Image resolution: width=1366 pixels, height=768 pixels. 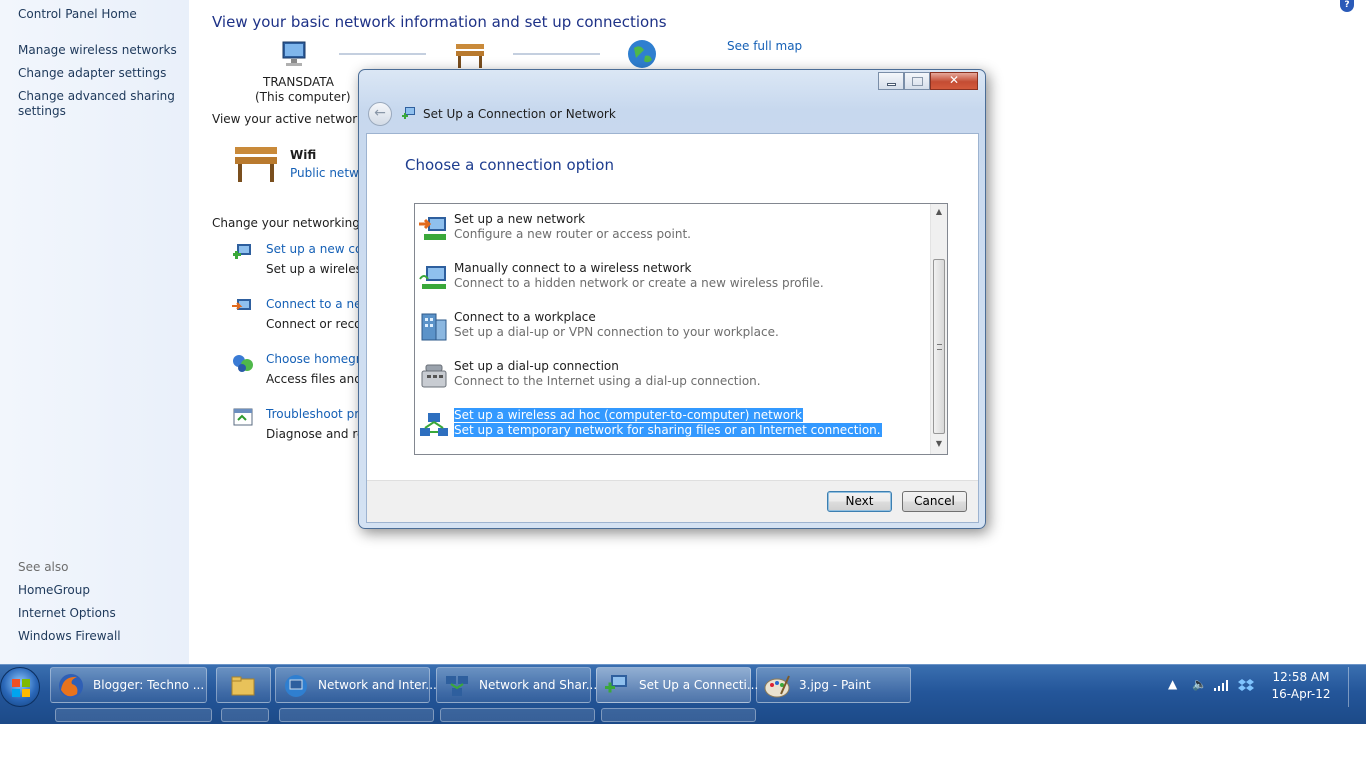 What do you see at coordinates (1199, 684) in the screenshot?
I see `volume-icon: 🔈` at bounding box center [1199, 684].